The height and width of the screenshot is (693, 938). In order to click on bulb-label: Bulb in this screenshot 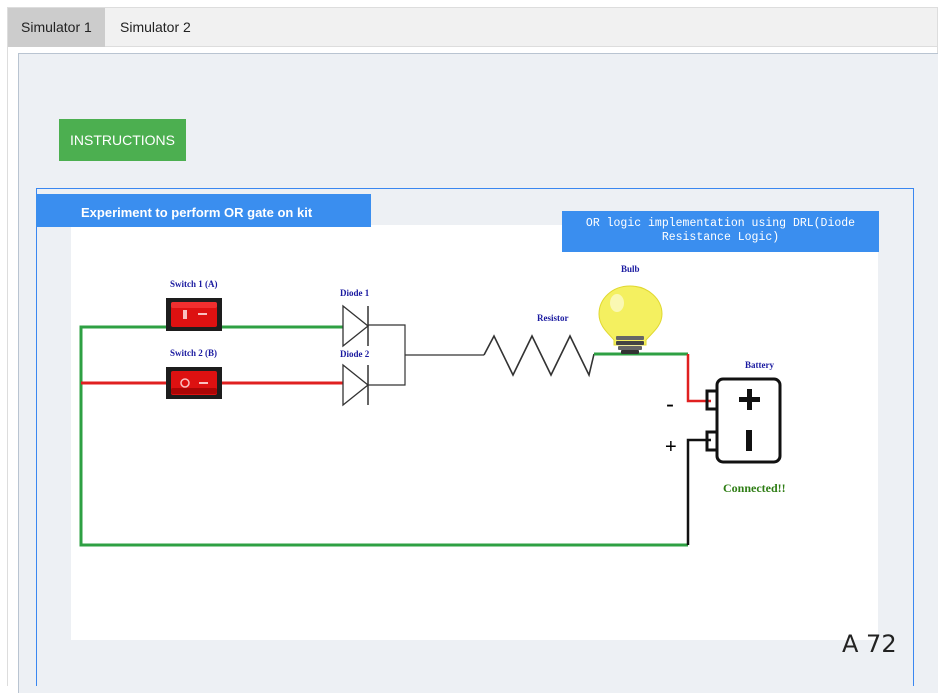, I will do `click(630, 269)`.